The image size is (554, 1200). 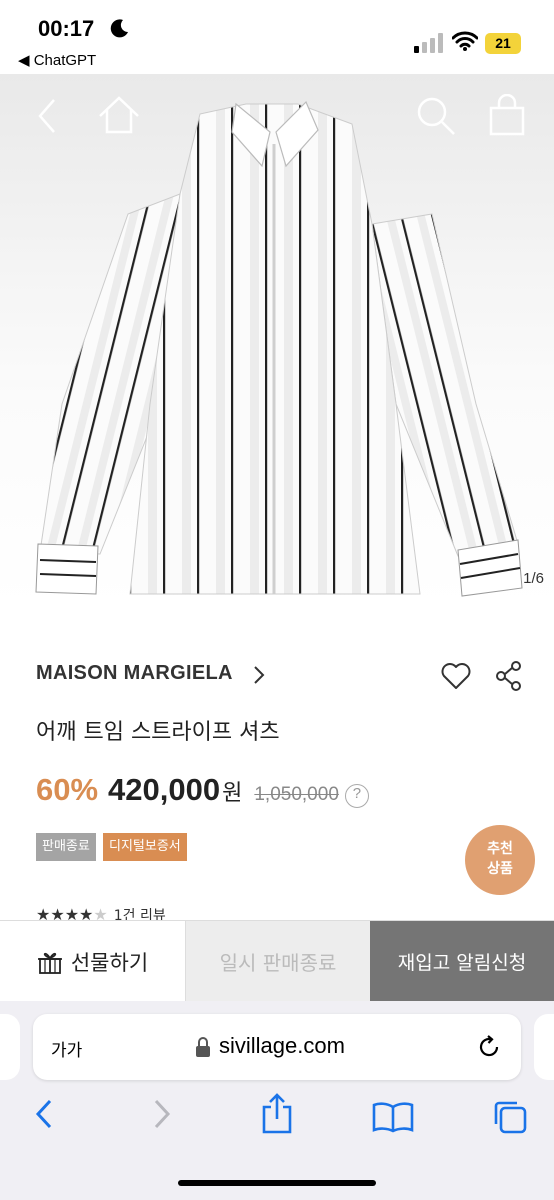 I want to click on recommend-products-button: 추천 상품, so click(x=500, y=860).